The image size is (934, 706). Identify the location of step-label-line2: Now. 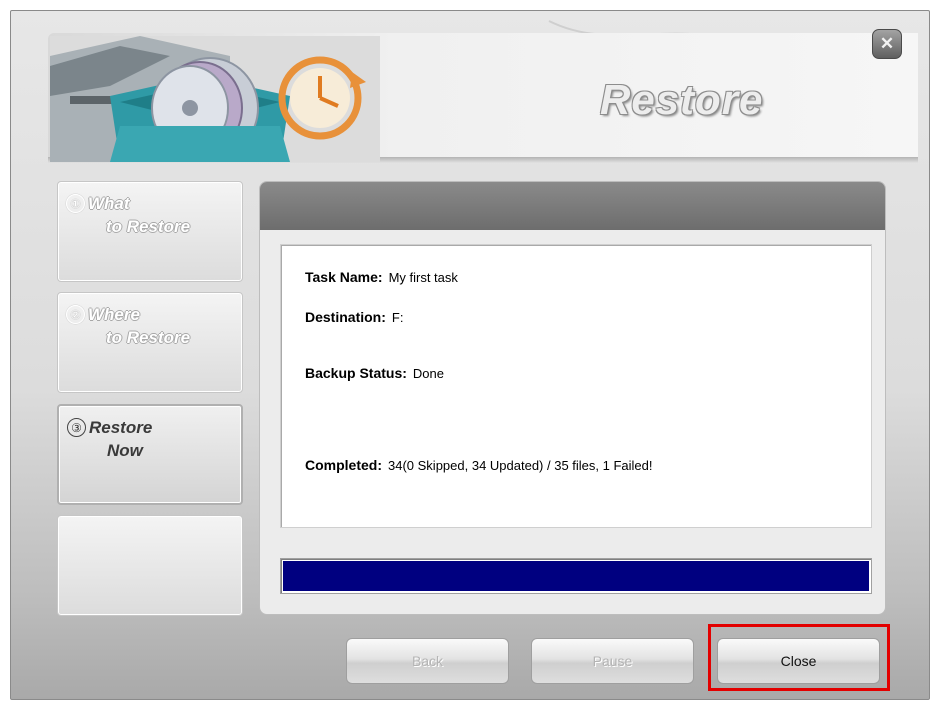
(125, 450).